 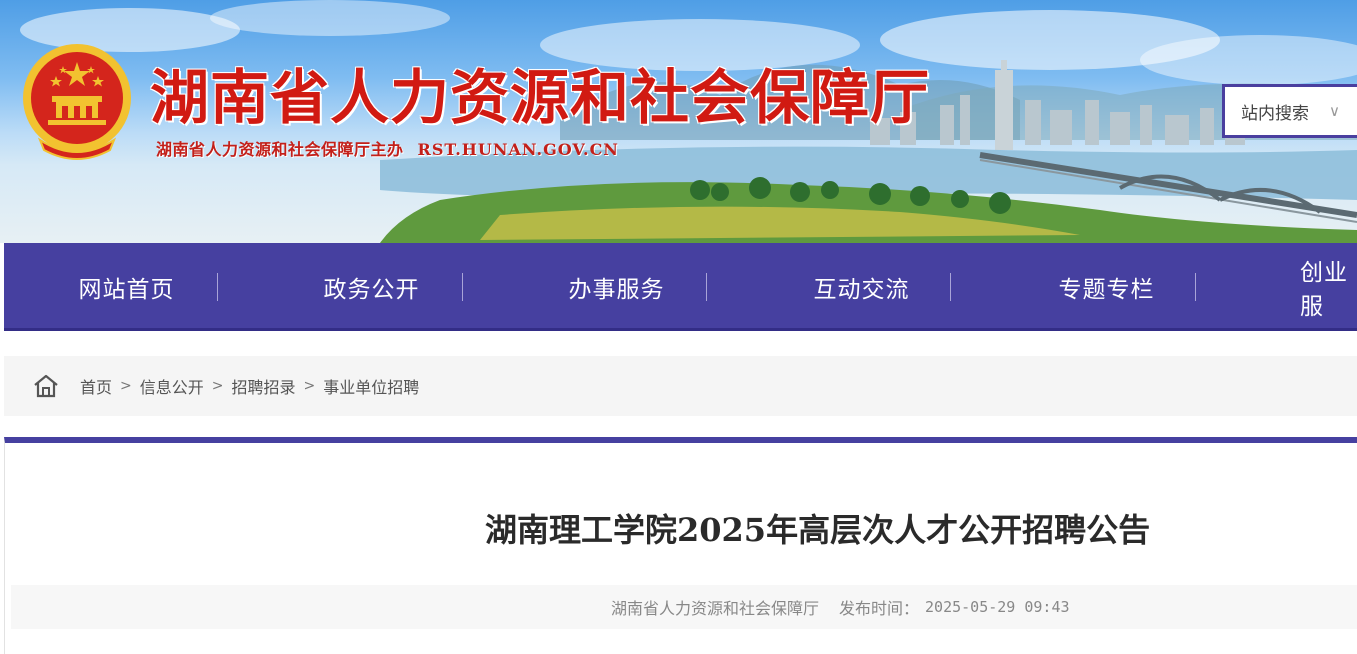 What do you see at coordinates (879, 608) in the screenshot?
I see `publish-time-label: 发布时间：` at bounding box center [879, 608].